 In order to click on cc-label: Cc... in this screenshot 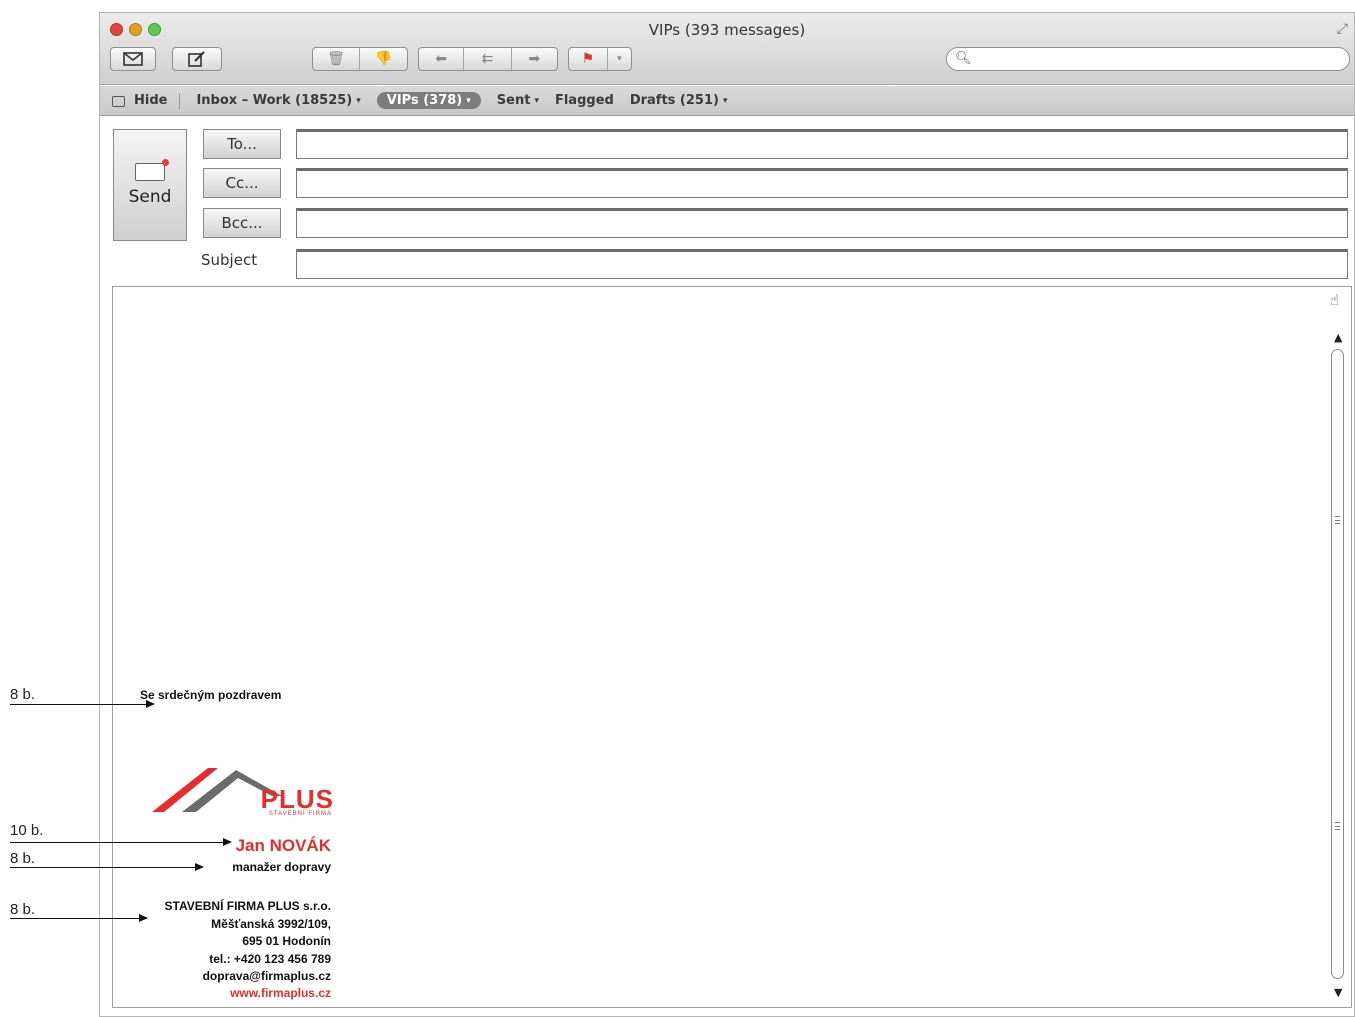, I will do `click(242, 183)`.